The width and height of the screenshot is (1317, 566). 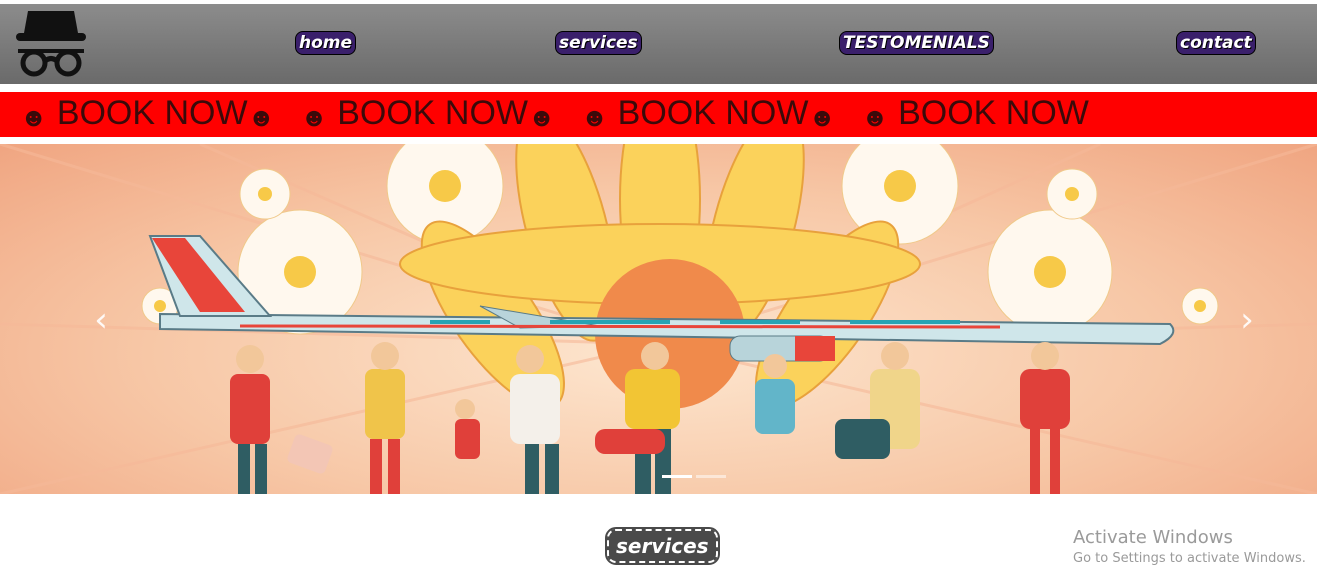 What do you see at coordinates (1216, 43) in the screenshot?
I see `nav-contact-link: contact` at bounding box center [1216, 43].